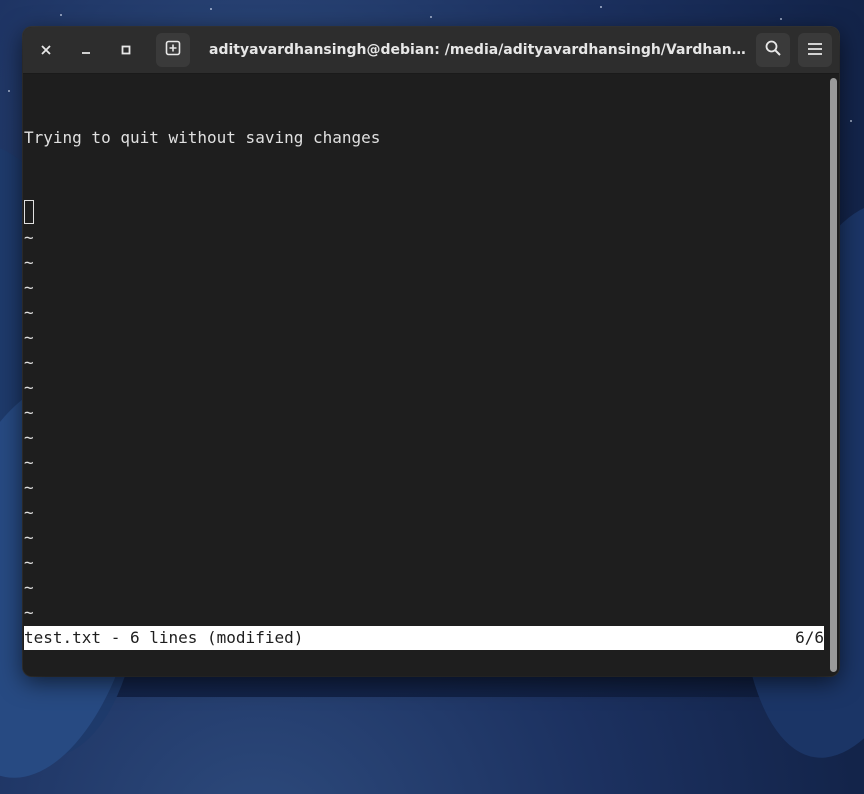  What do you see at coordinates (809, 637) in the screenshot?
I see `status-line-position: 6/6` at bounding box center [809, 637].